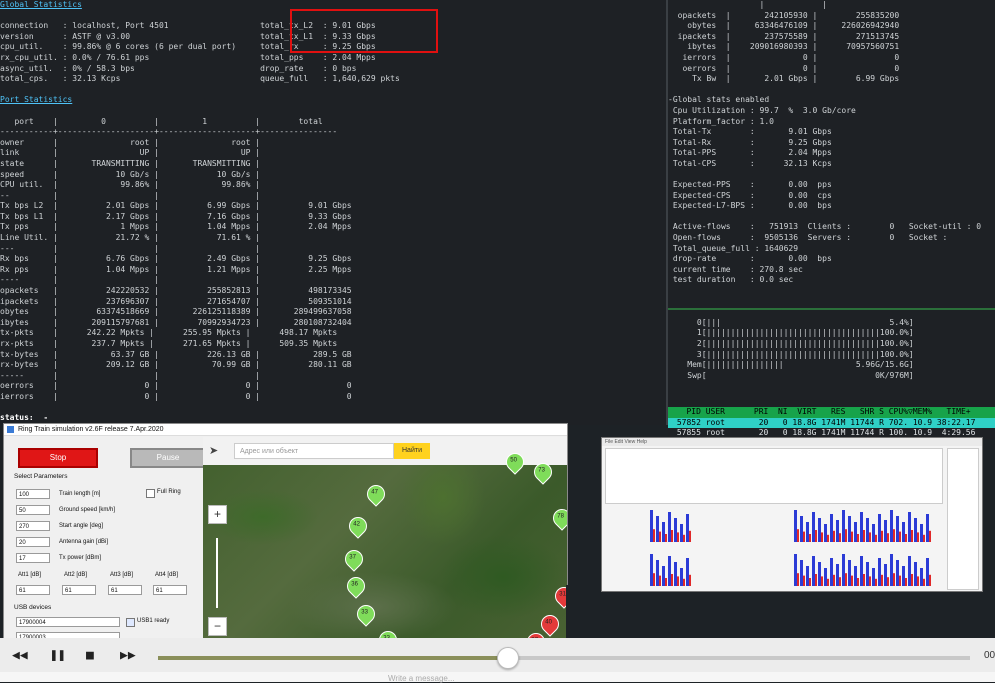 The height and width of the screenshot is (683, 995). Describe the element at coordinates (33, 542) in the screenshot. I see `antenna-gain-field: 20` at that location.